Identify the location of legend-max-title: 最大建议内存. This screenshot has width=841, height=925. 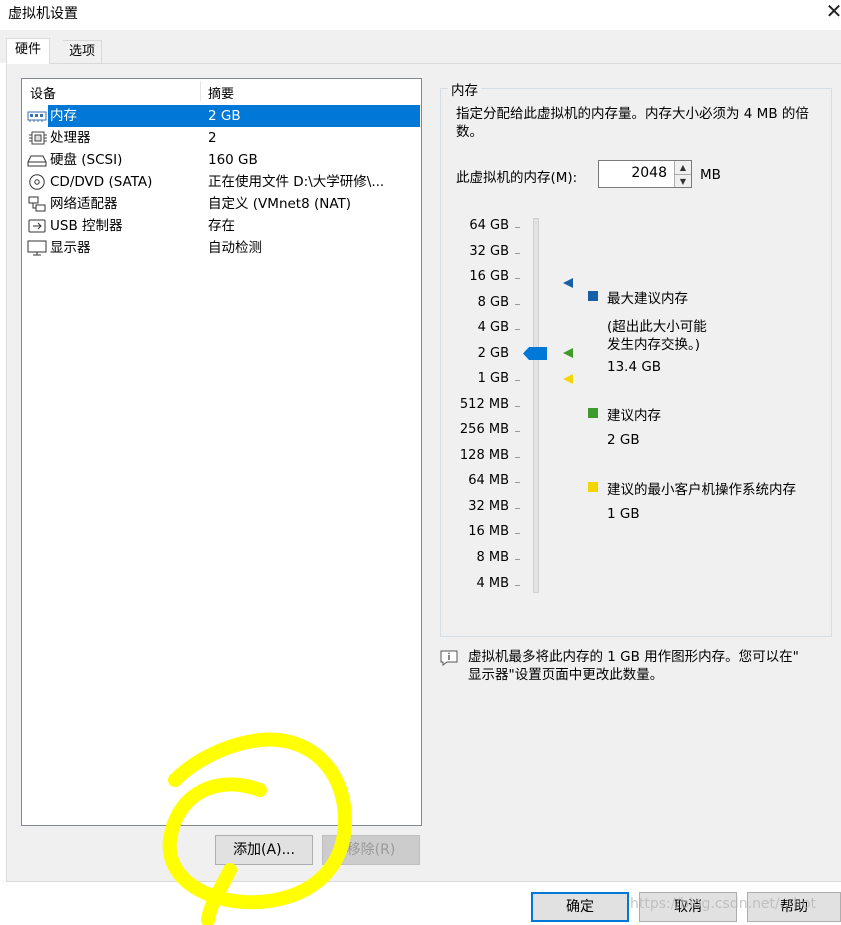
(647, 299).